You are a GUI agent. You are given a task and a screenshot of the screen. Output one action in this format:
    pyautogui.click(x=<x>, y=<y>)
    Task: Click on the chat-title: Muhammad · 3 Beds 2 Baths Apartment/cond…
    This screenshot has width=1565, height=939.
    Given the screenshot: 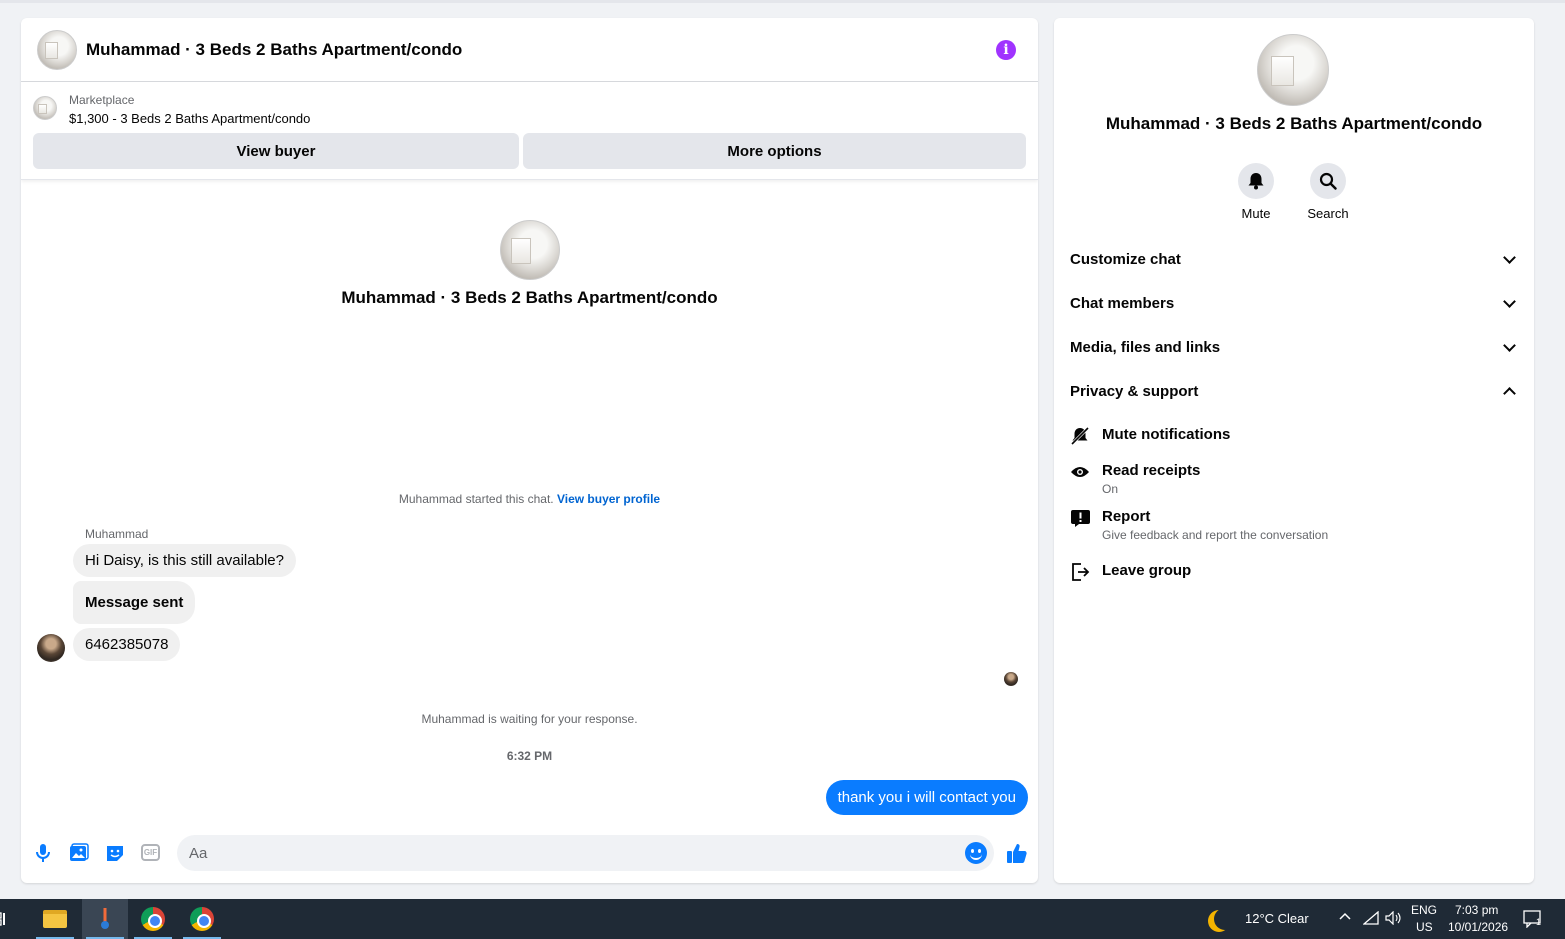 What is the action you would take?
    pyautogui.click(x=274, y=50)
    